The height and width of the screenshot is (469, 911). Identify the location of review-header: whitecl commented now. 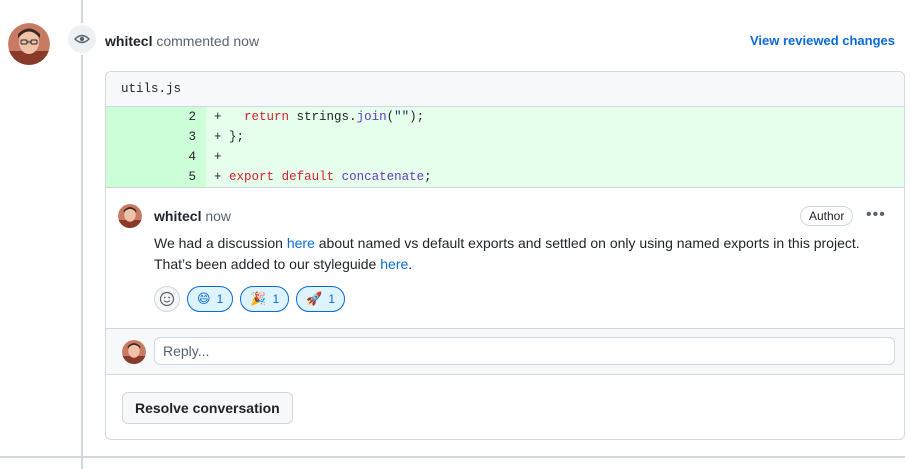
(182, 41).